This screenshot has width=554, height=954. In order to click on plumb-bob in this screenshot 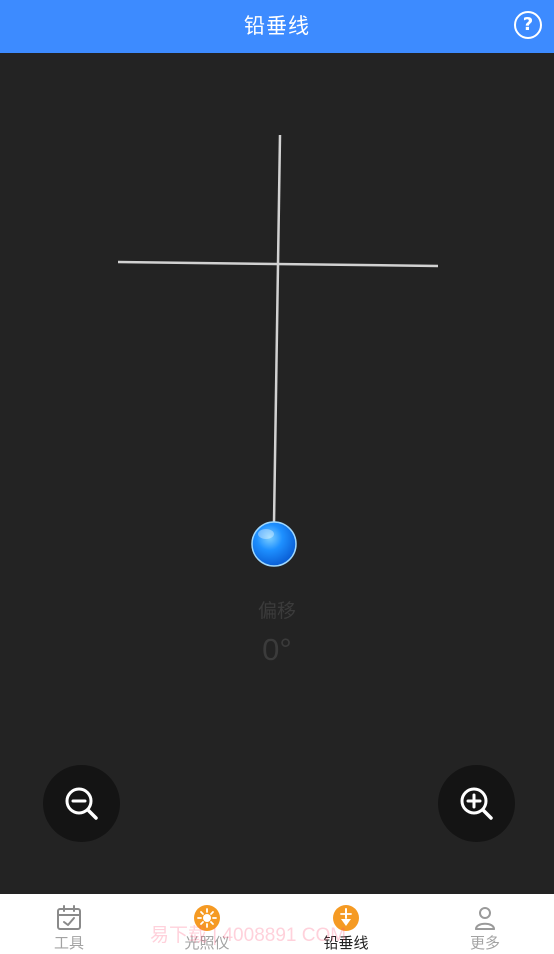, I will do `click(274, 544)`.